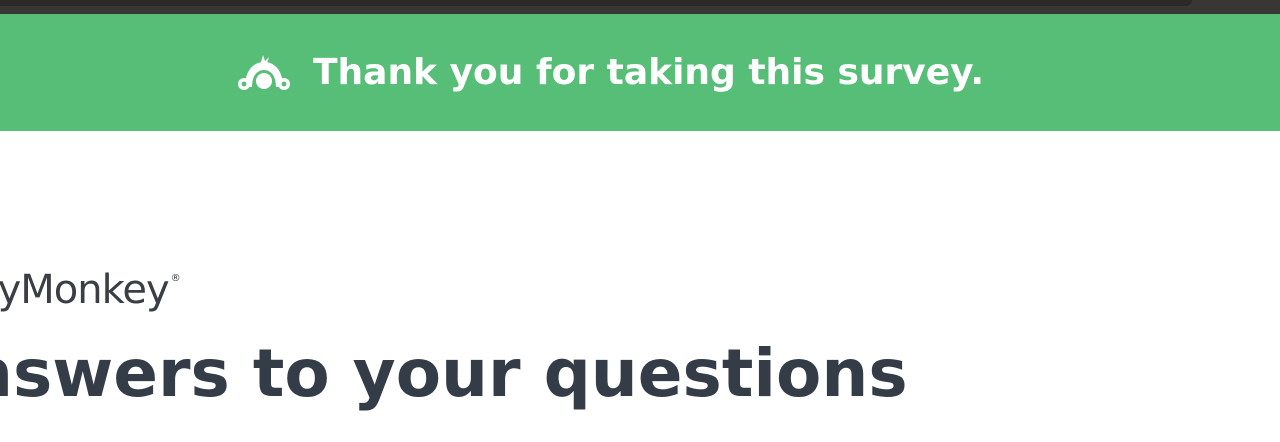  Describe the element at coordinates (85, 290) in the screenshot. I see `brand-name: eyMonkey` at that location.